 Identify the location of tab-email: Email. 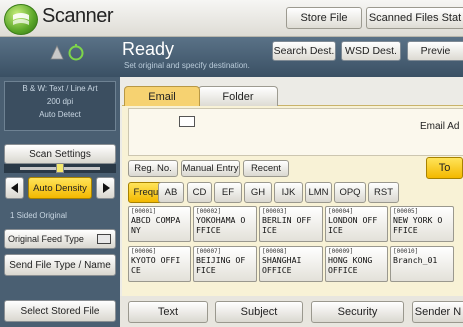
(162, 96).